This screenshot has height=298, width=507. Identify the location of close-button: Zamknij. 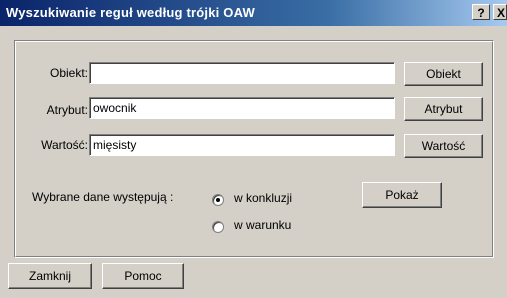
(50, 276).